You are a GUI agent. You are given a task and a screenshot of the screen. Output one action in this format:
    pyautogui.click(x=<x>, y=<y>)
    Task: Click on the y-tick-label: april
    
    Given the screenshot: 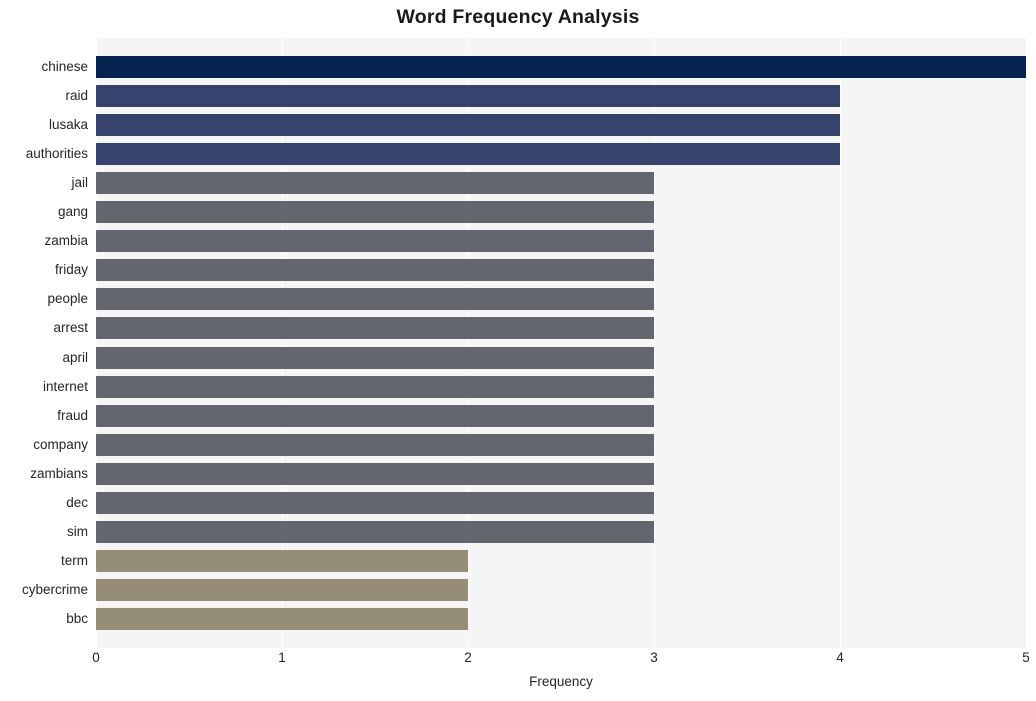 What is the action you would take?
    pyautogui.click(x=75, y=357)
    